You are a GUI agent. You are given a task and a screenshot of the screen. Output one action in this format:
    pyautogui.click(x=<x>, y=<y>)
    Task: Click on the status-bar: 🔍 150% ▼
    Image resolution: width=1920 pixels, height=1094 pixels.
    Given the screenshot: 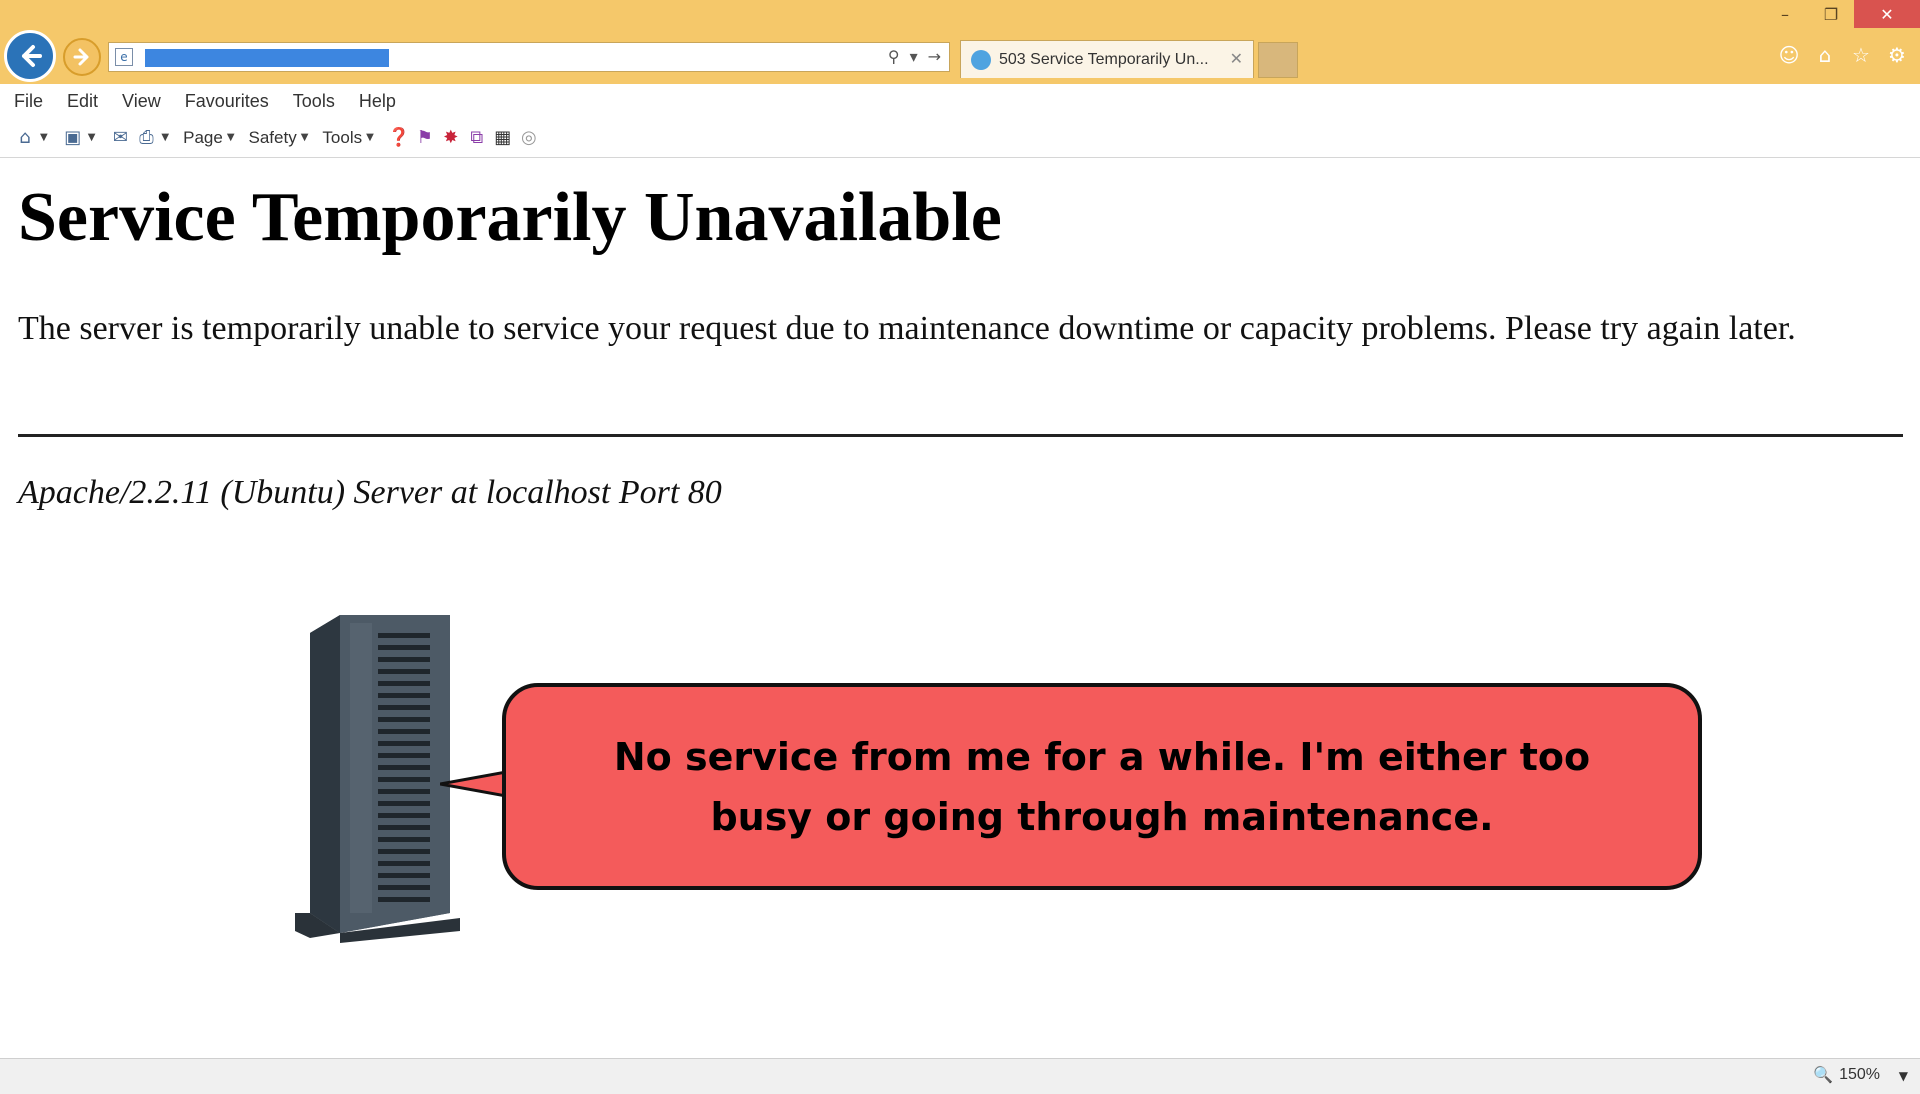 What is the action you would take?
    pyautogui.click(x=960, y=1076)
    